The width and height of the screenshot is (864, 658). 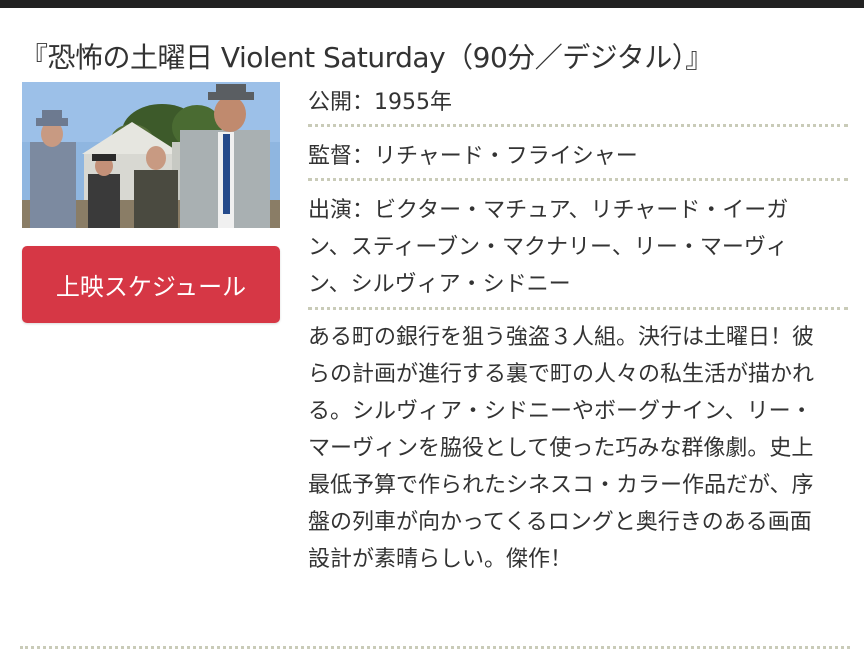 What do you see at coordinates (473, 156) in the screenshot?
I see `director: 監督：リチャード・フライシャー` at bounding box center [473, 156].